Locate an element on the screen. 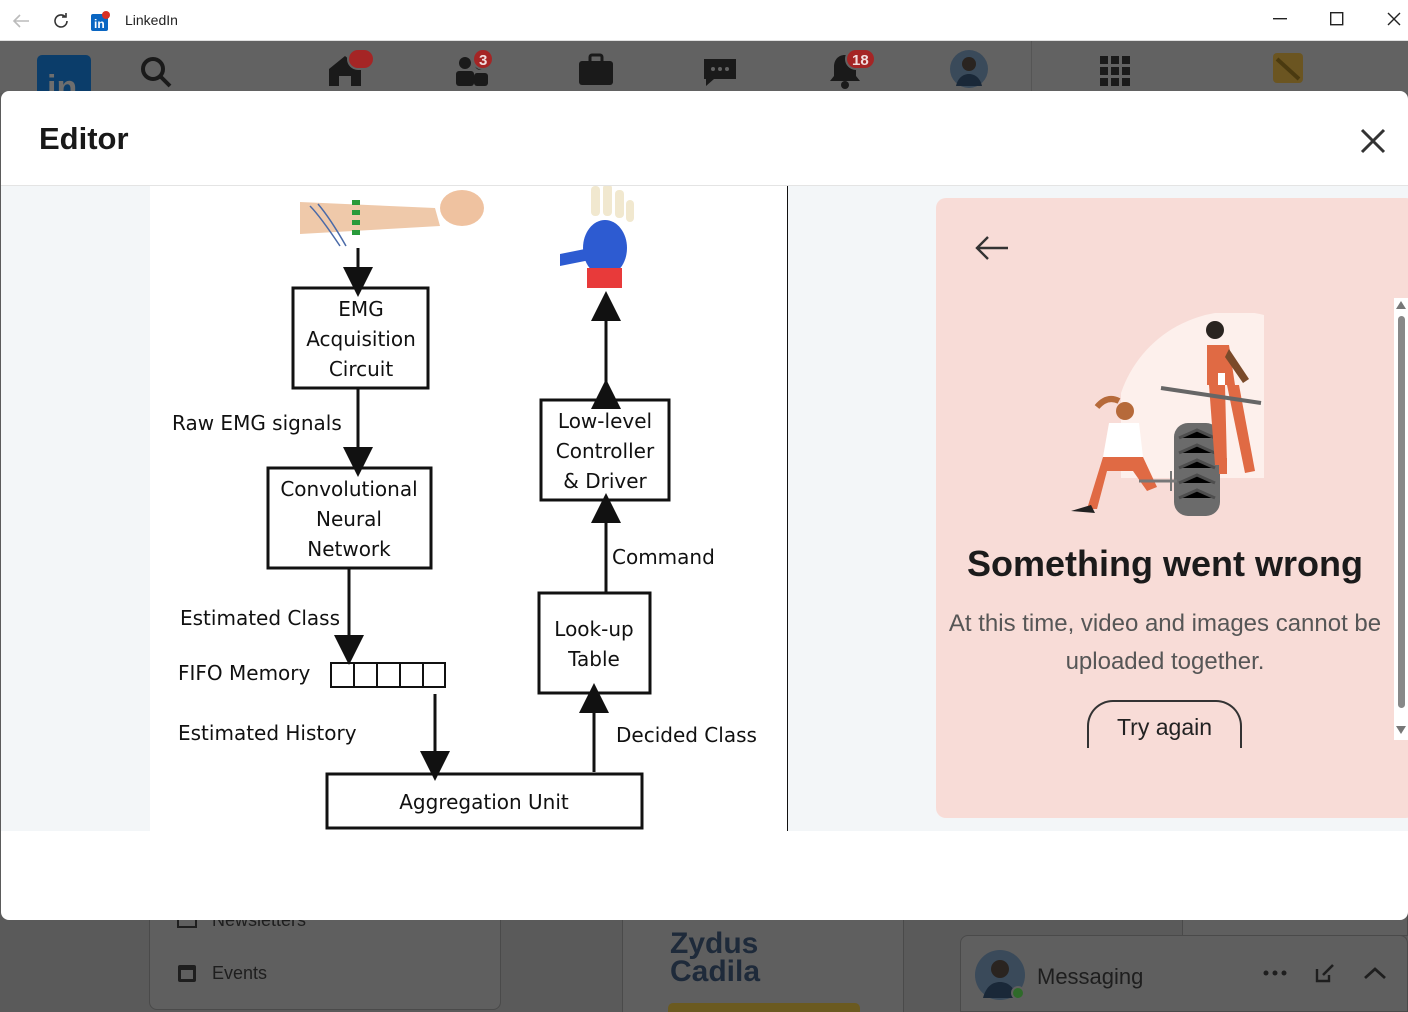  label-emg-2: Acquisition is located at coordinates (361, 339).